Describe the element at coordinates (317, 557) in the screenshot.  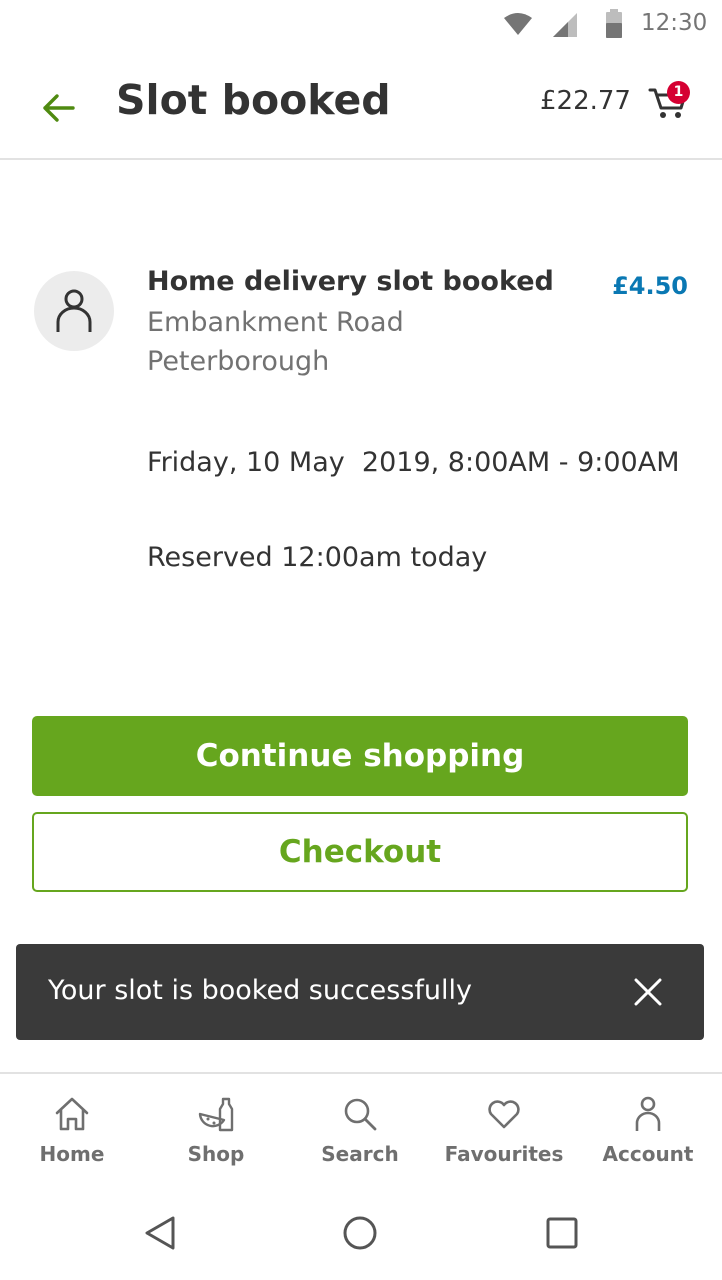
I see `reserved-time: Reserved 12:00am today` at that location.